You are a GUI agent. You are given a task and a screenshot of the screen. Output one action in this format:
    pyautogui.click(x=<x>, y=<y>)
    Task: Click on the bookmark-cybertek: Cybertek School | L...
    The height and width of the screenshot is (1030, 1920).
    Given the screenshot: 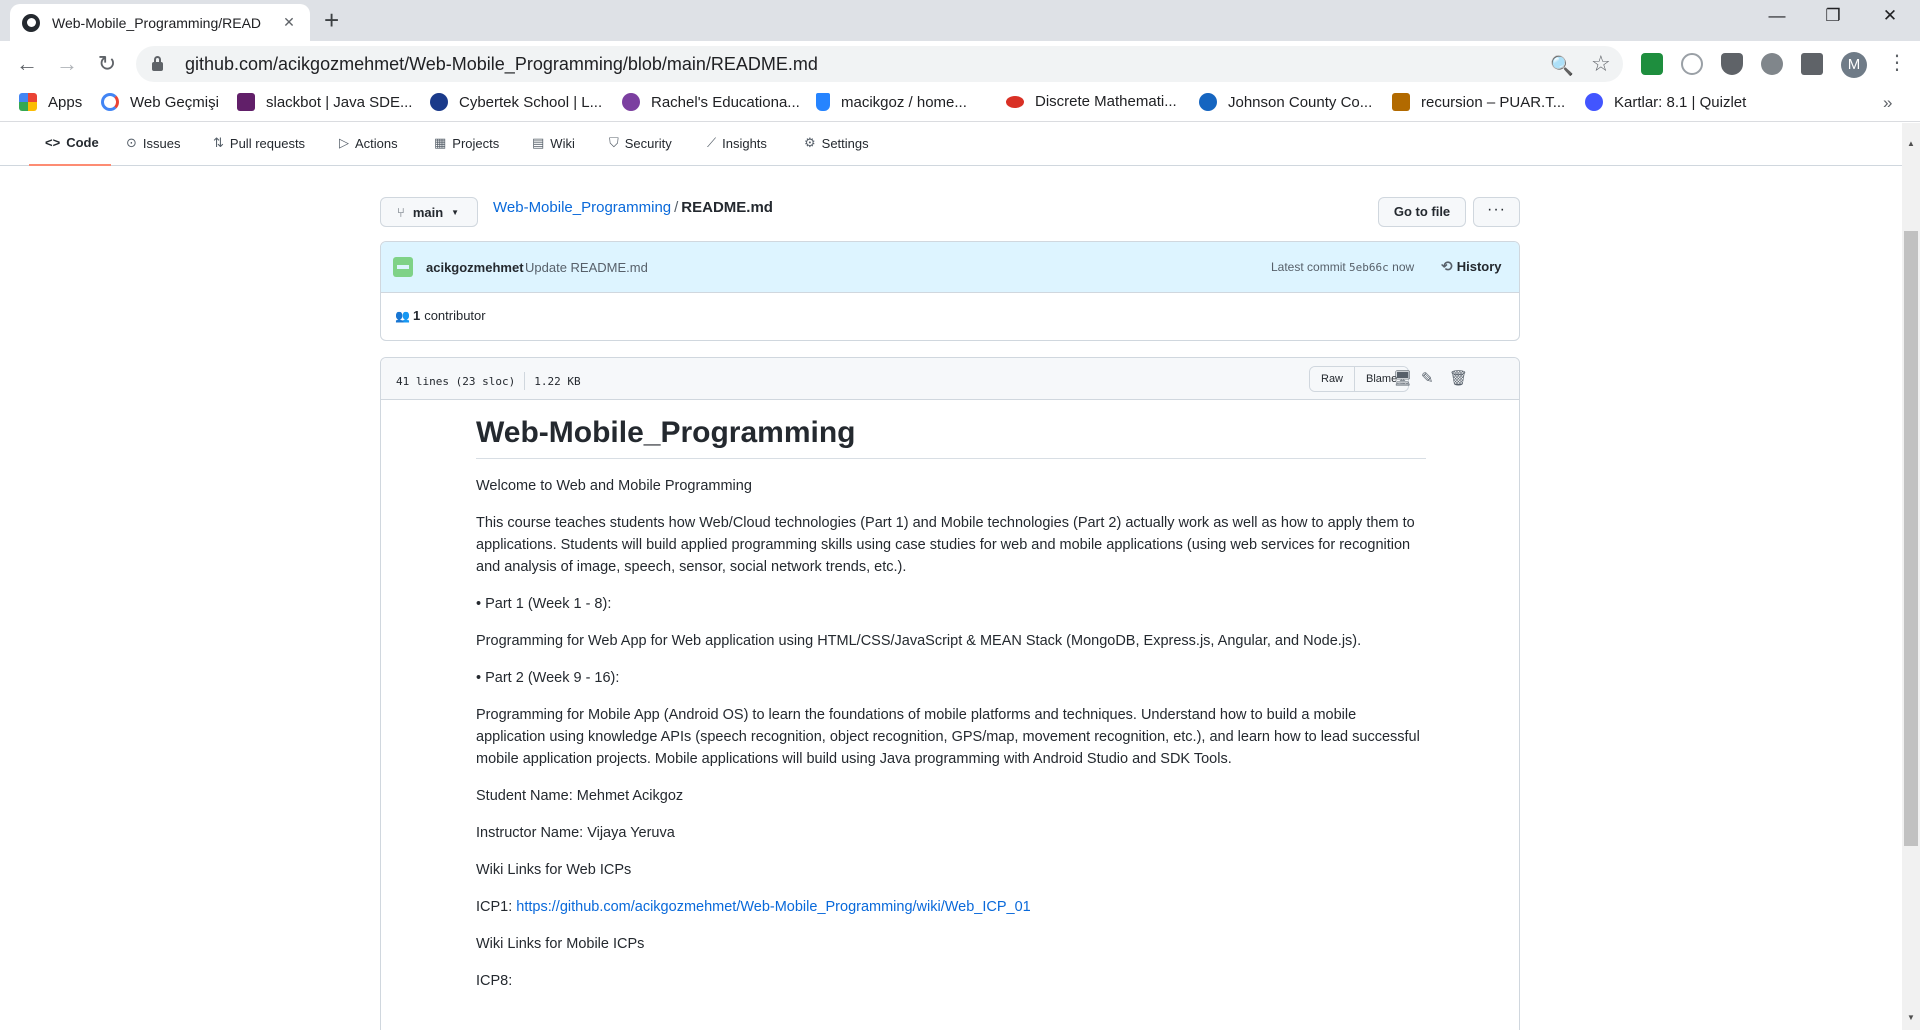 What is the action you would take?
    pyautogui.click(x=516, y=102)
    